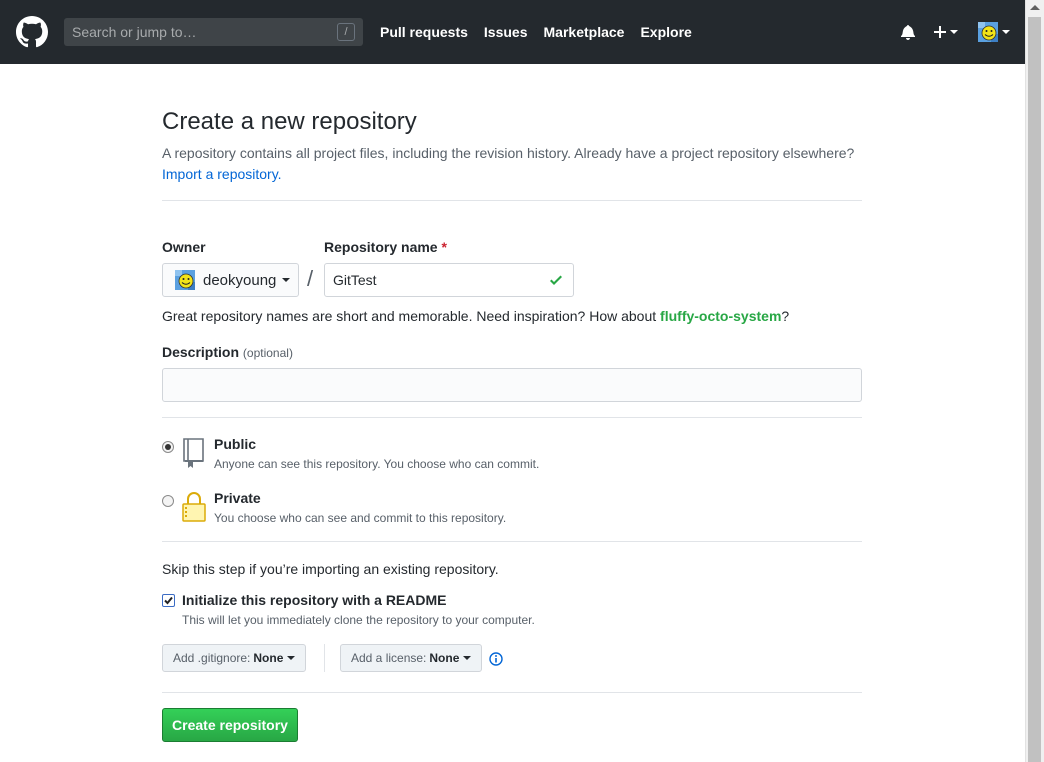 The image size is (1044, 762). I want to click on optional-tag: (optional), so click(267, 353).